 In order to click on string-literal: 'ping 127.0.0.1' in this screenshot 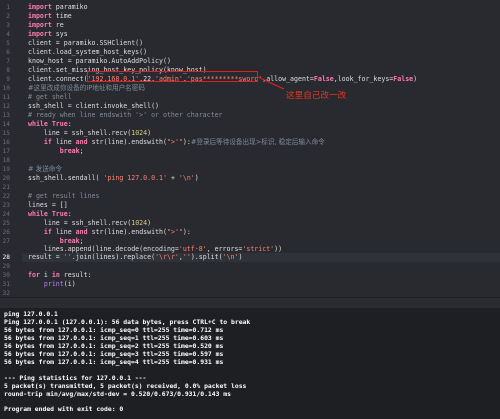, I will do `click(135, 178)`.